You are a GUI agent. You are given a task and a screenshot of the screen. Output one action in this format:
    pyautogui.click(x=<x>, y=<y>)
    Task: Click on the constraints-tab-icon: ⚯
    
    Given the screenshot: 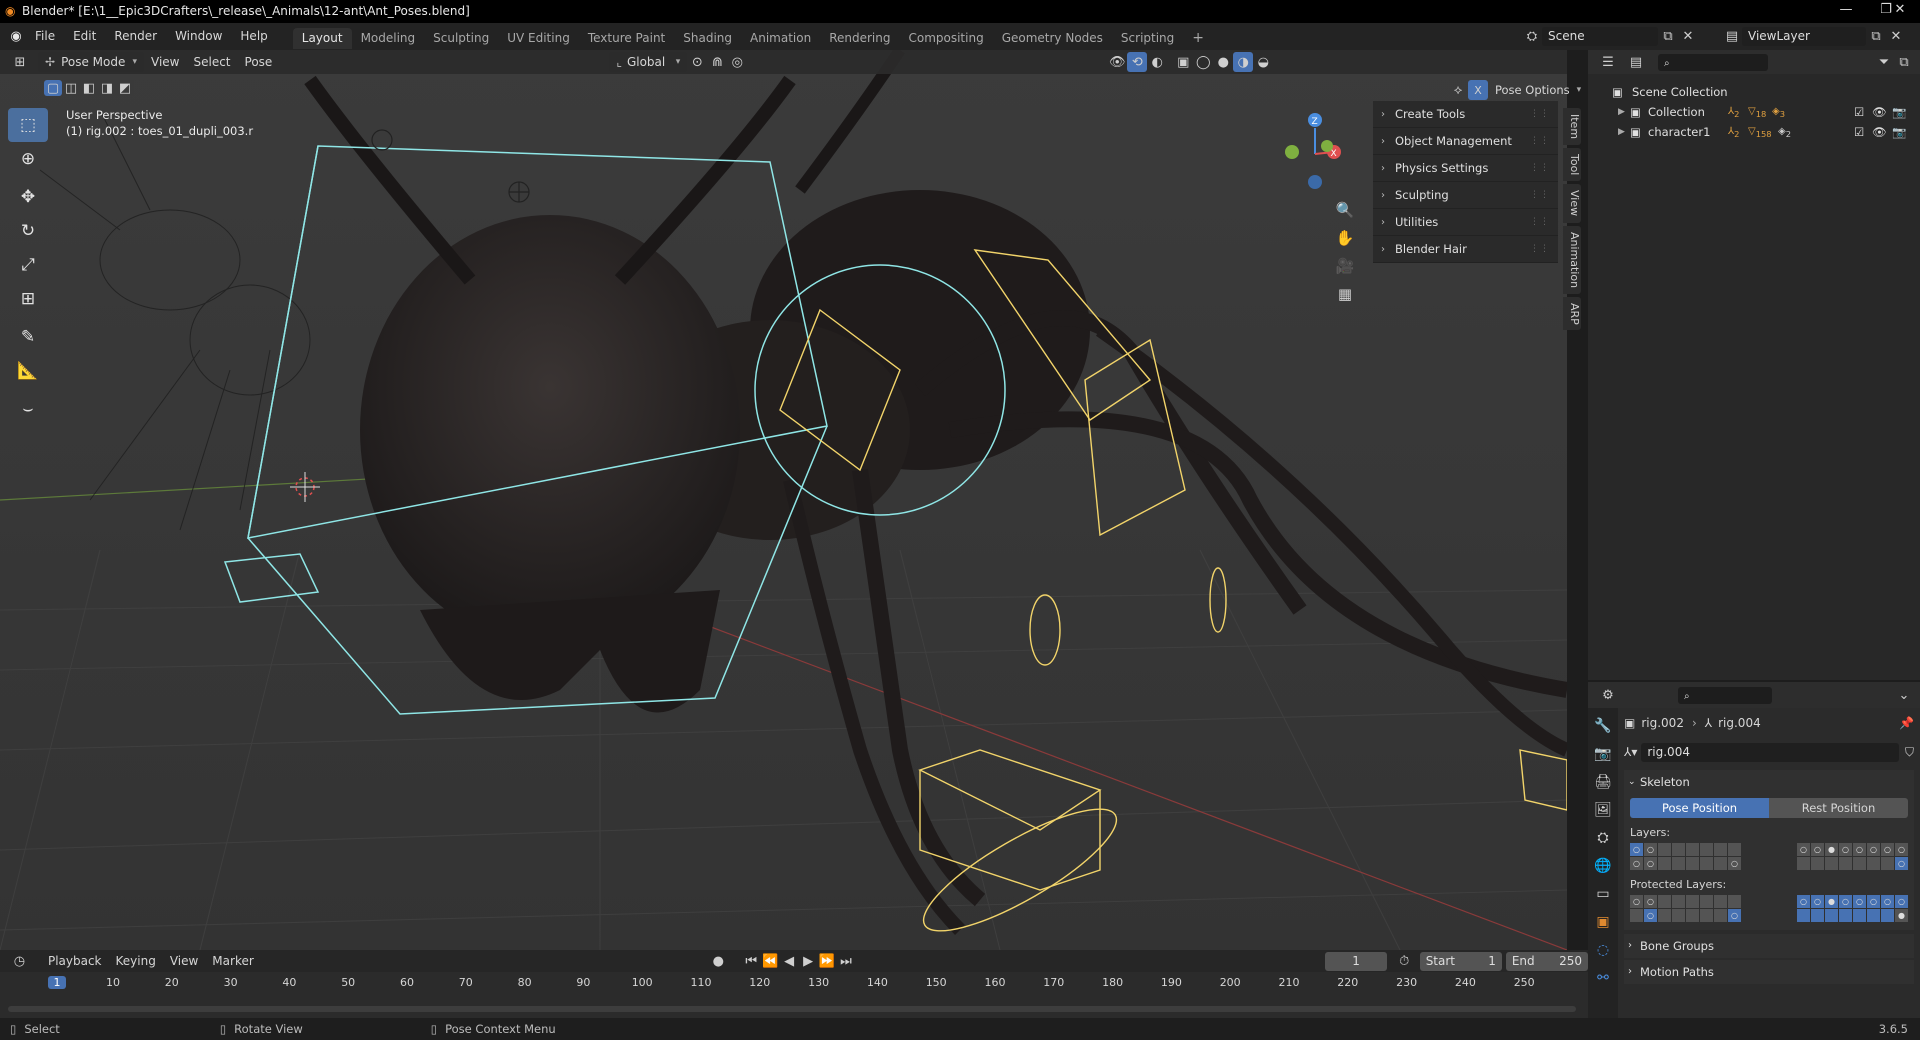 What is the action you would take?
    pyautogui.click(x=1603, y=978)
    